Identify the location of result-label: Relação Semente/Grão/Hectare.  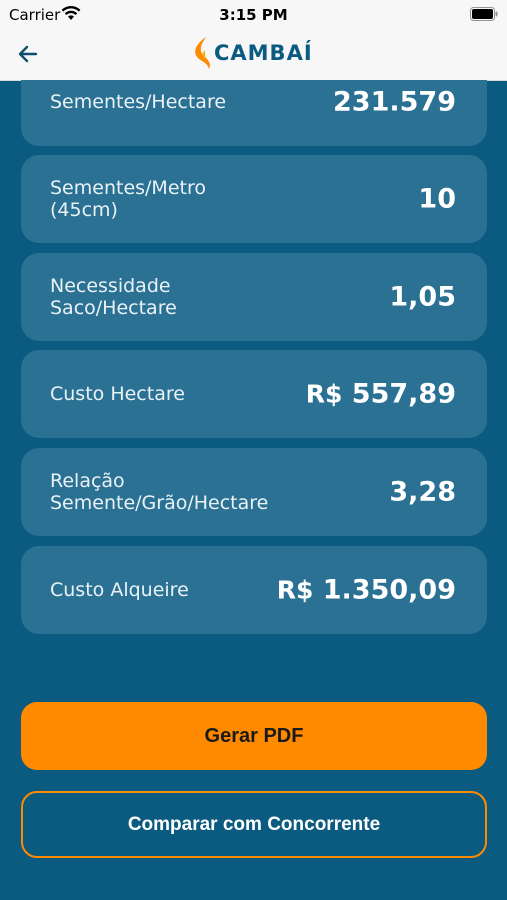
(159, 492).